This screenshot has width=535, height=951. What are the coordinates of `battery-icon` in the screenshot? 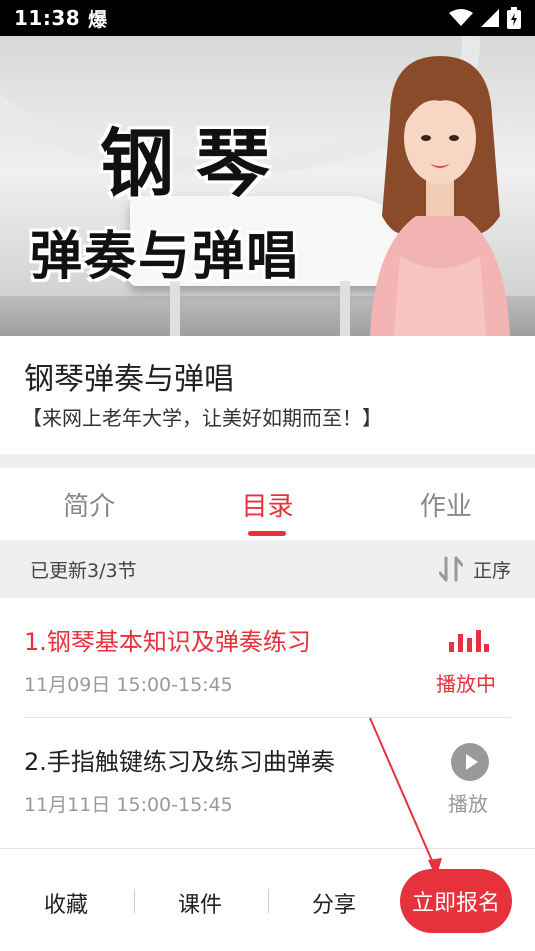 It's located at (514, 18).